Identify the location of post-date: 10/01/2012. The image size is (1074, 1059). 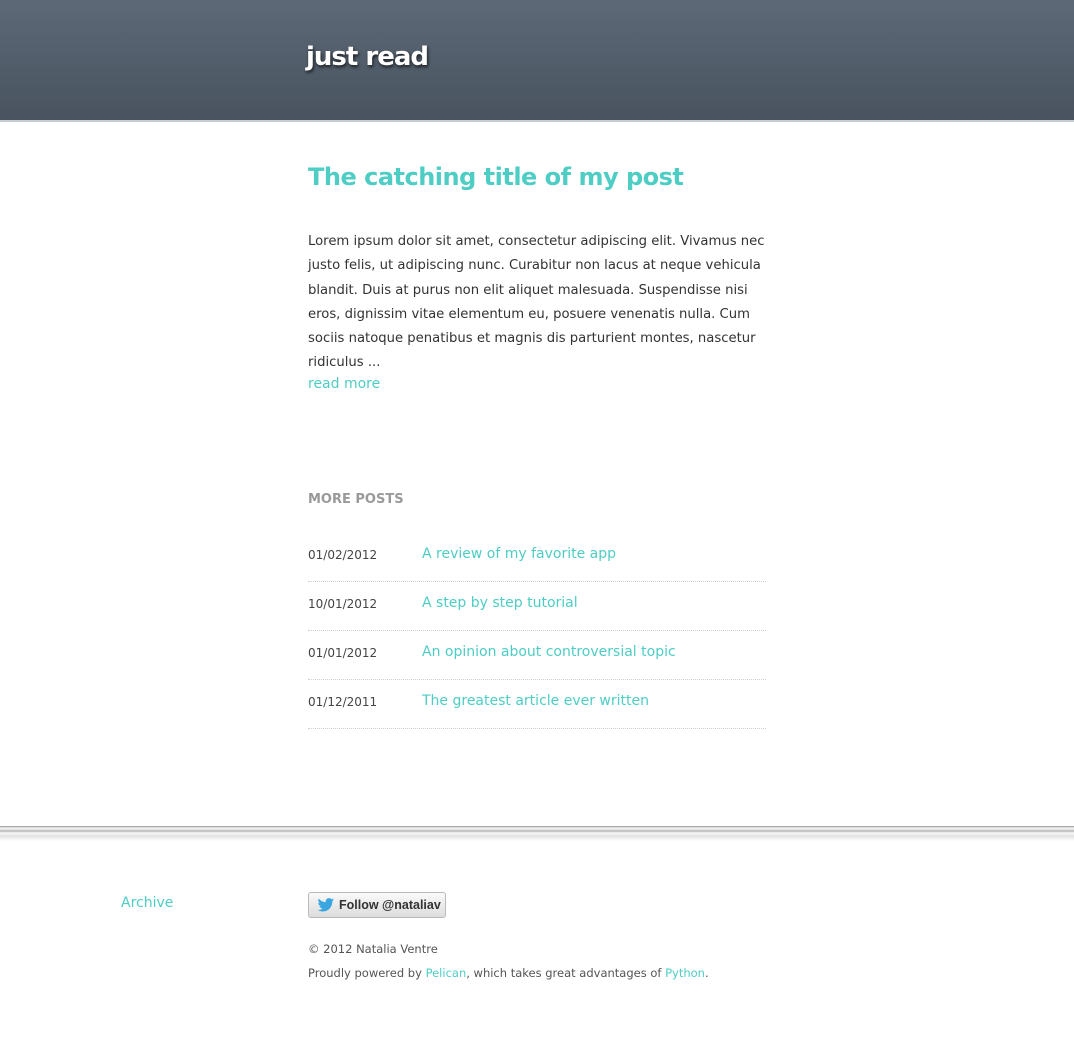
(343, 604).